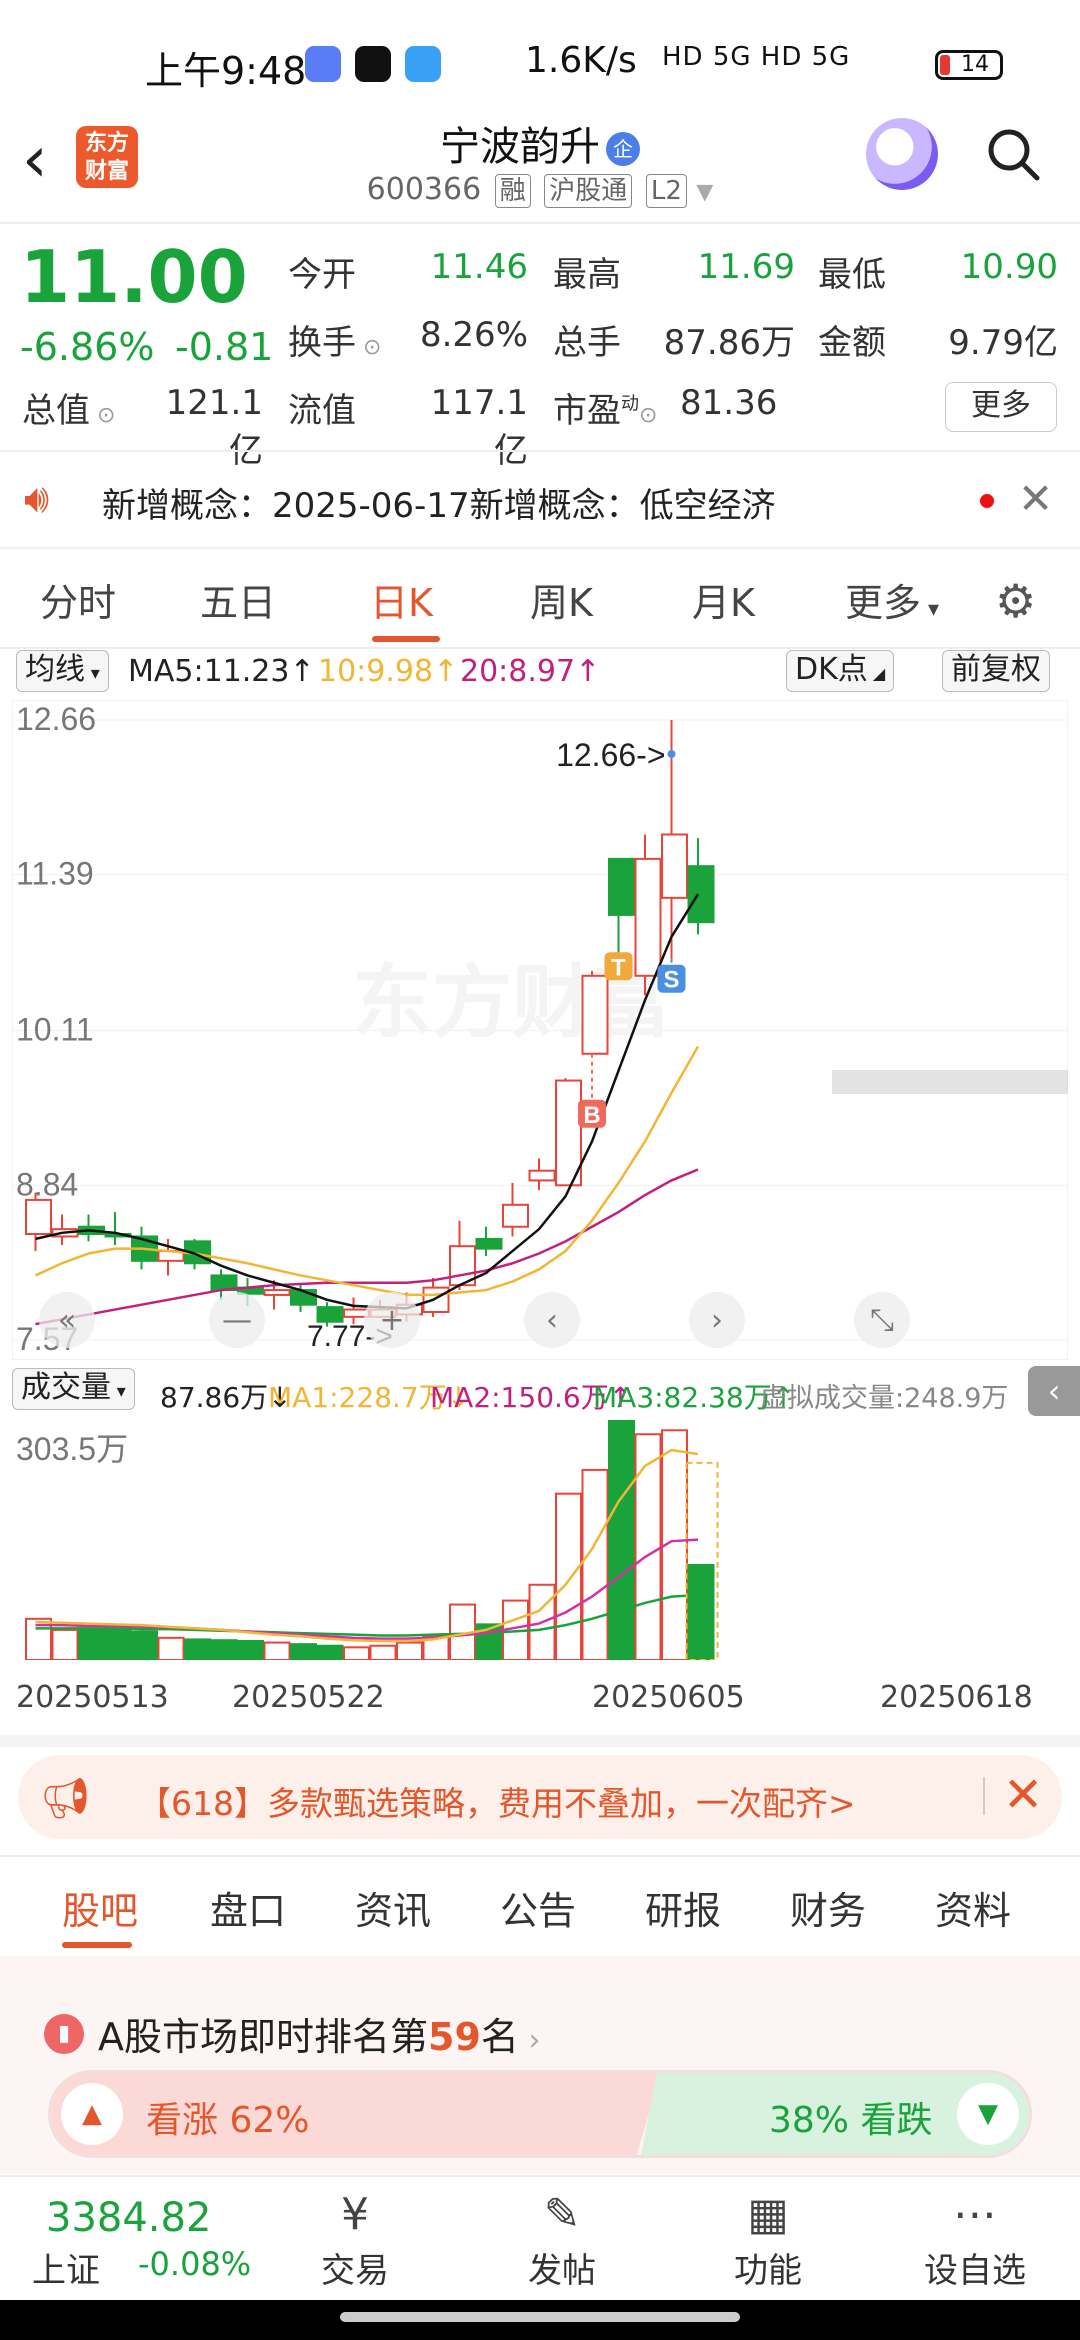 This screenshot has height=2340, width=1080. What do you see at coordinates (78, 599) in the screenshot?
I see `tab-intraday: 分时` at bounding box center [78, 599].